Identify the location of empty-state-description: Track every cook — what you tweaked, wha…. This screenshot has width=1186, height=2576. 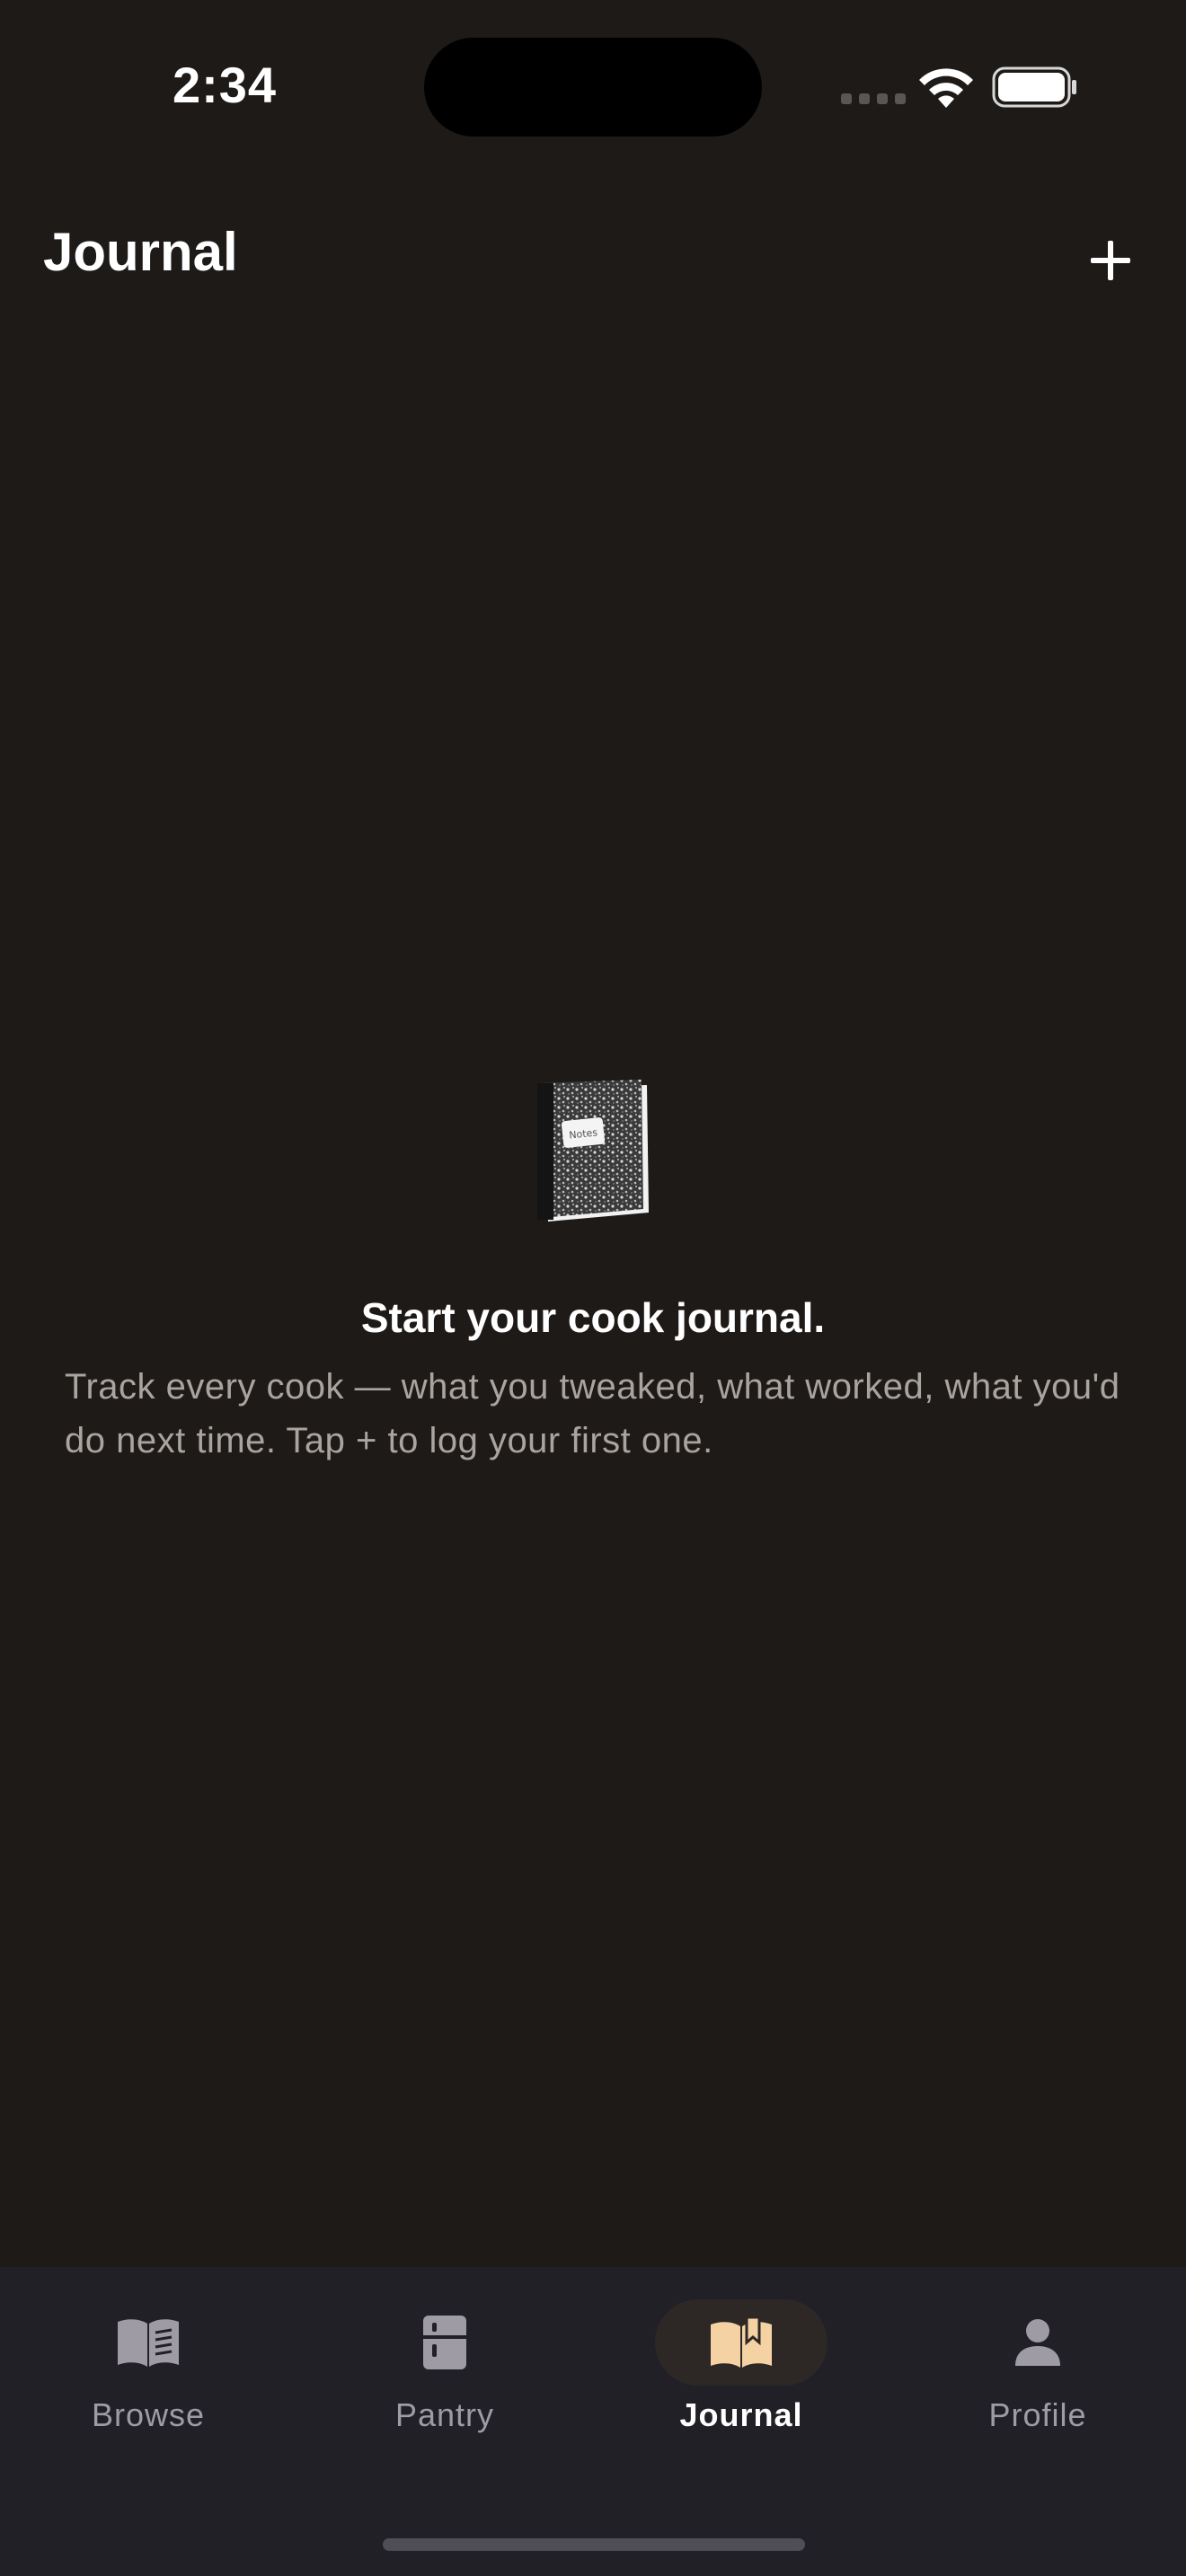
(592, 1413).